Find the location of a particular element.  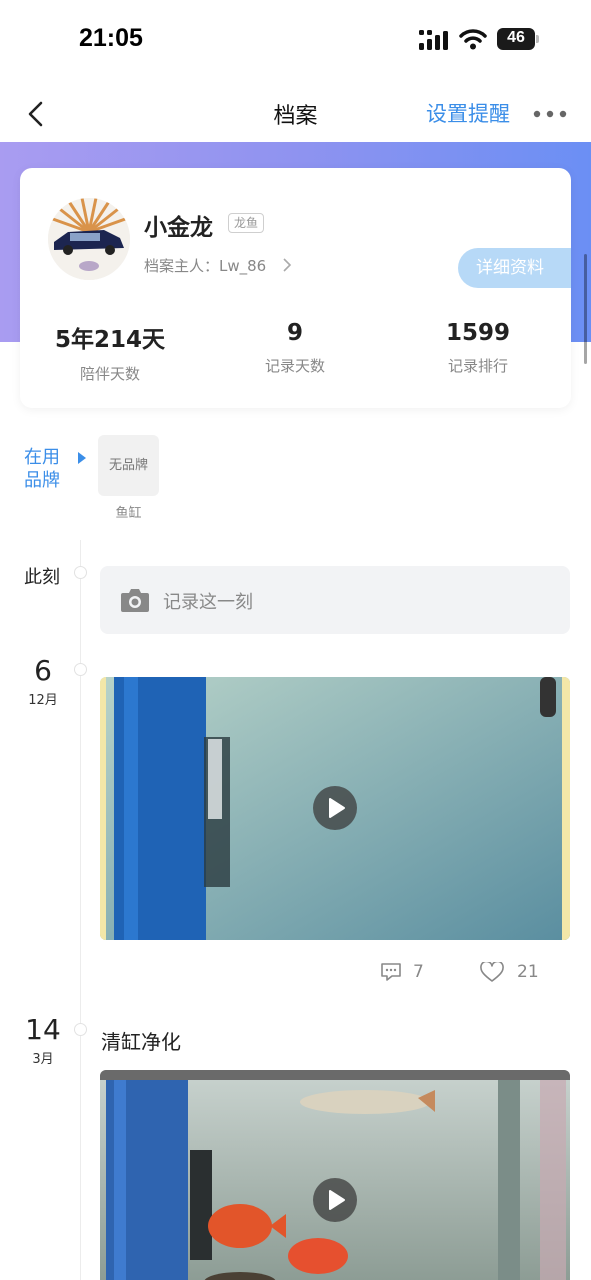

entry-title: 清缸净化 is located at coordinates (141, 1042).